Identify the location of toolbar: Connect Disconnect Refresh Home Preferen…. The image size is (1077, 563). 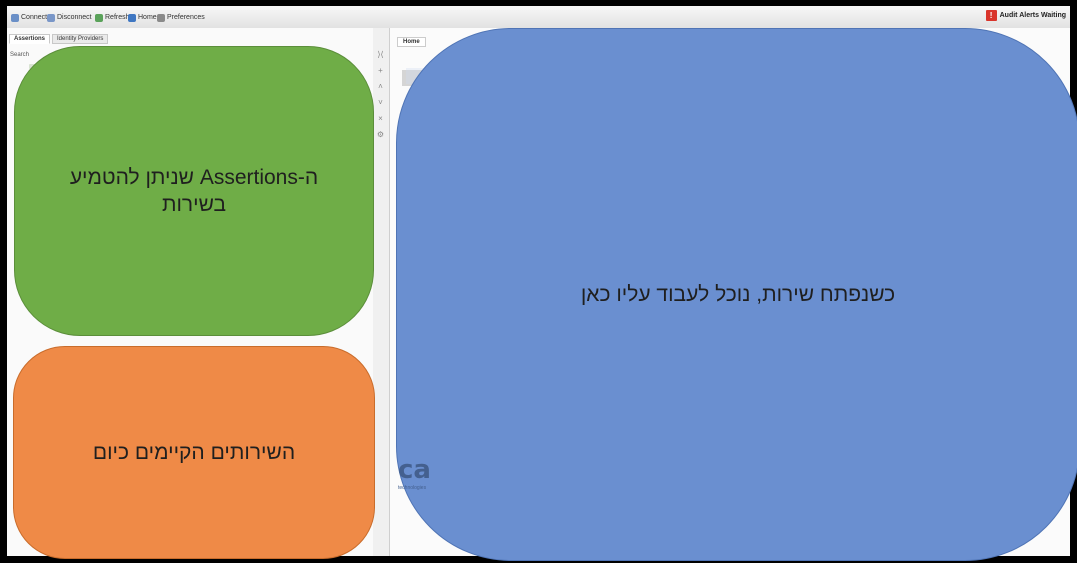
(538, 17).